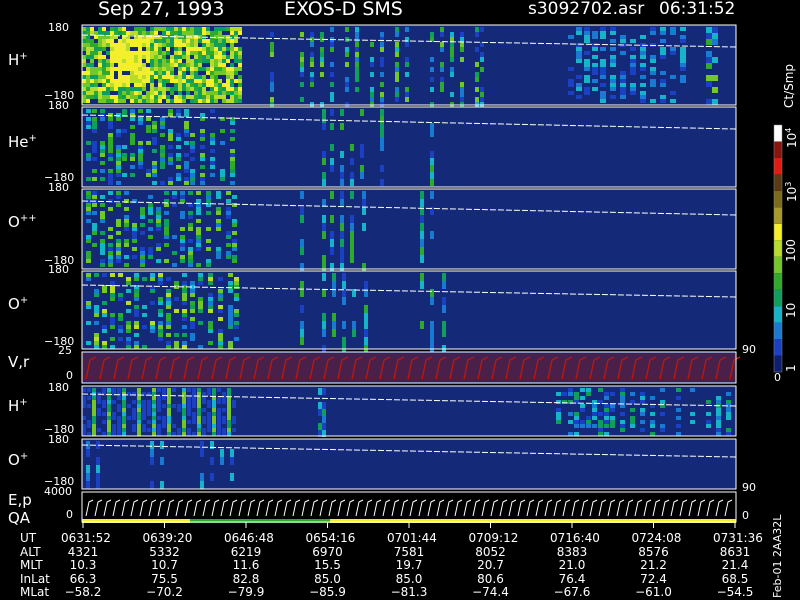 Image resolution: width=800 pixels, height=600 pixels. What do you see at coordinates (65, 350) in the screenshot?
I see `ymax-vr: 25` at bounding box center [65, 350].